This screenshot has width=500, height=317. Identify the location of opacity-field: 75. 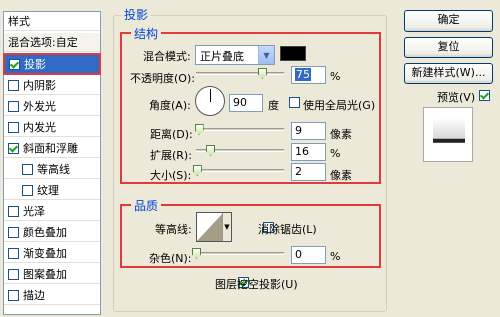
(308, 75).